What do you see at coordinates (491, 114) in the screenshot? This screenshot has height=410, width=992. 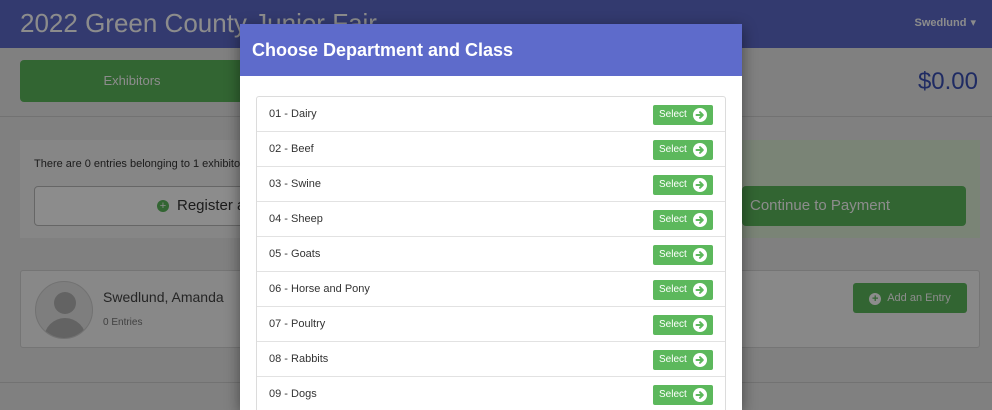 I see `department-row: 01 - Dairy Select` at bounding box center [491, 114].